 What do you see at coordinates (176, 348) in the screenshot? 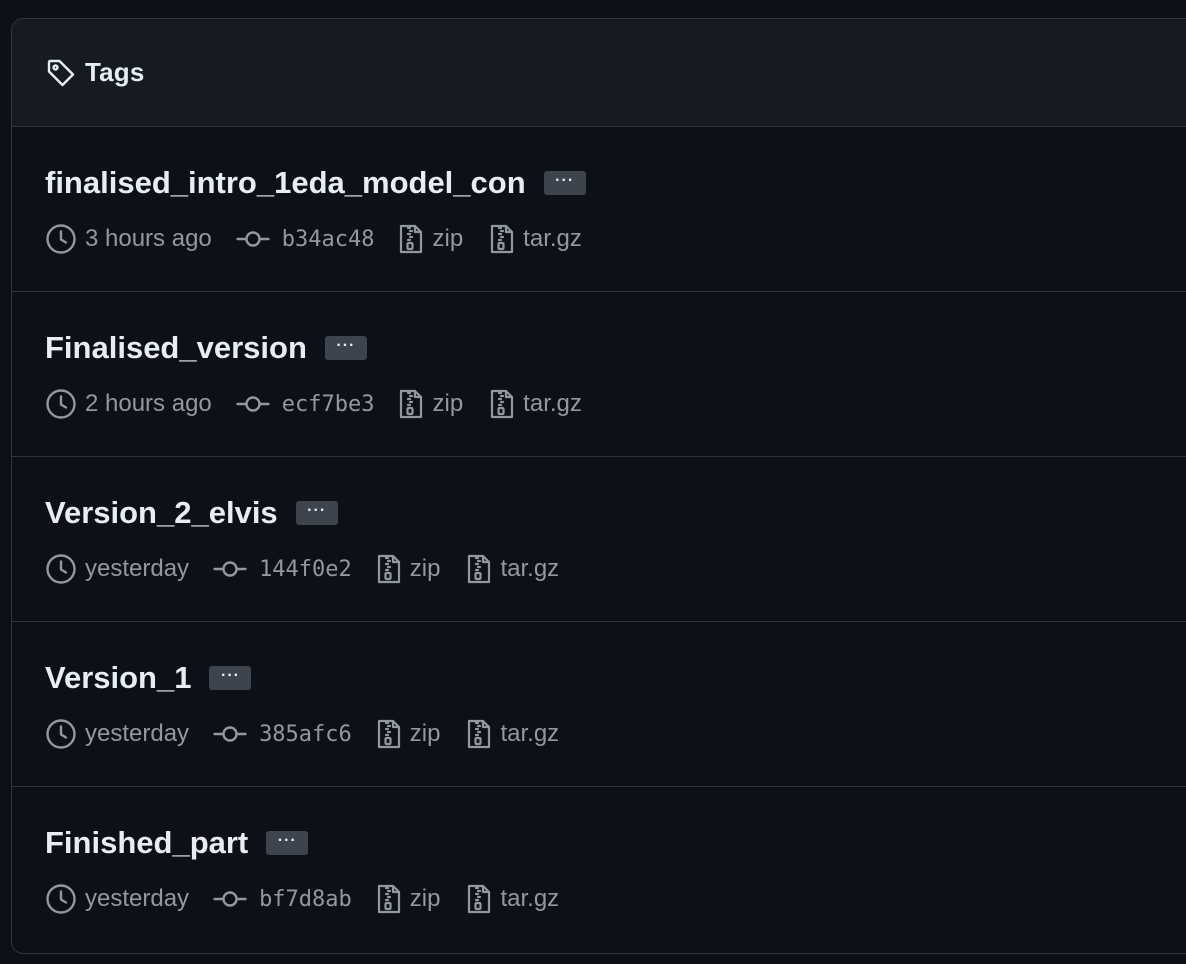
I see `tag-name-link: Finalised_version` at bounding box center [176, 348].